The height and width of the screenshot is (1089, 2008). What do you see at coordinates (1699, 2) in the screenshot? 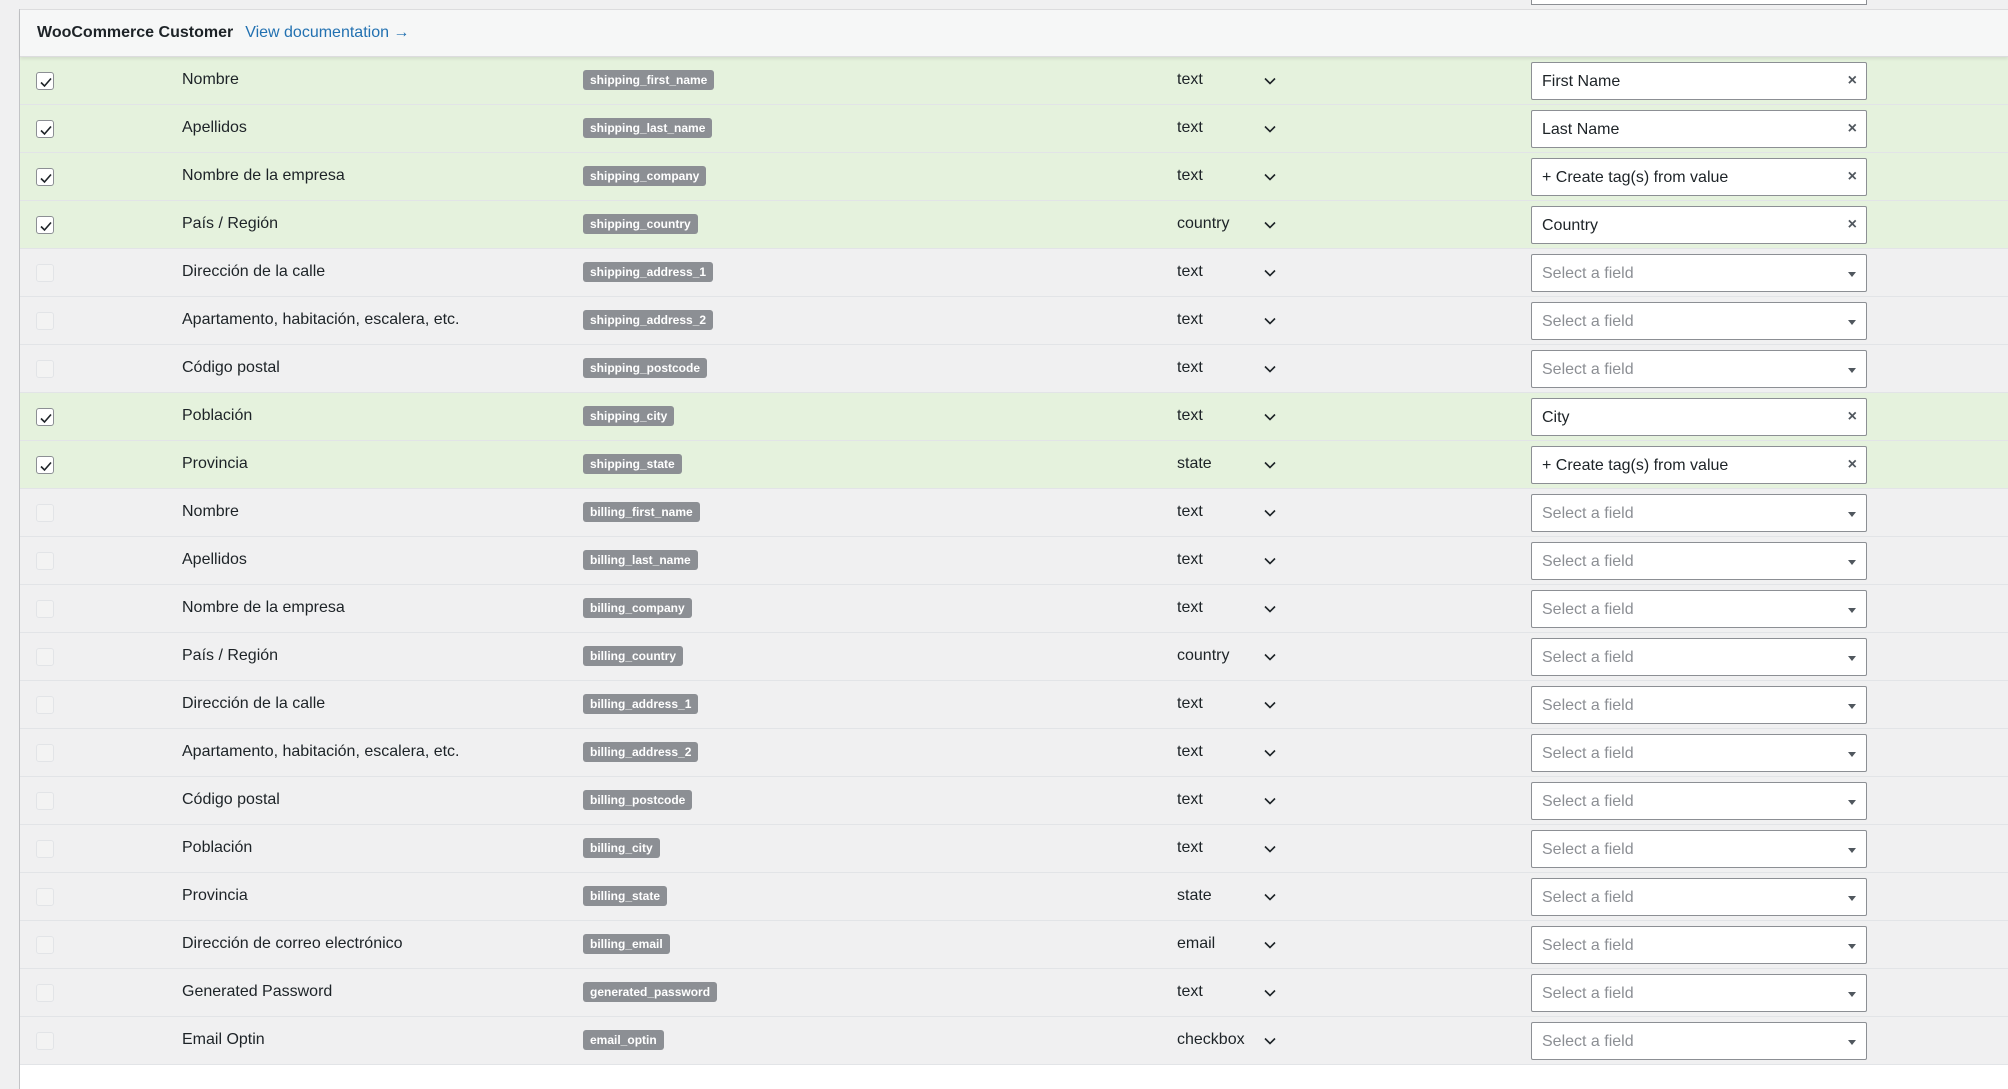
I see `previous-field-select` at bounding box center [1699, 2].